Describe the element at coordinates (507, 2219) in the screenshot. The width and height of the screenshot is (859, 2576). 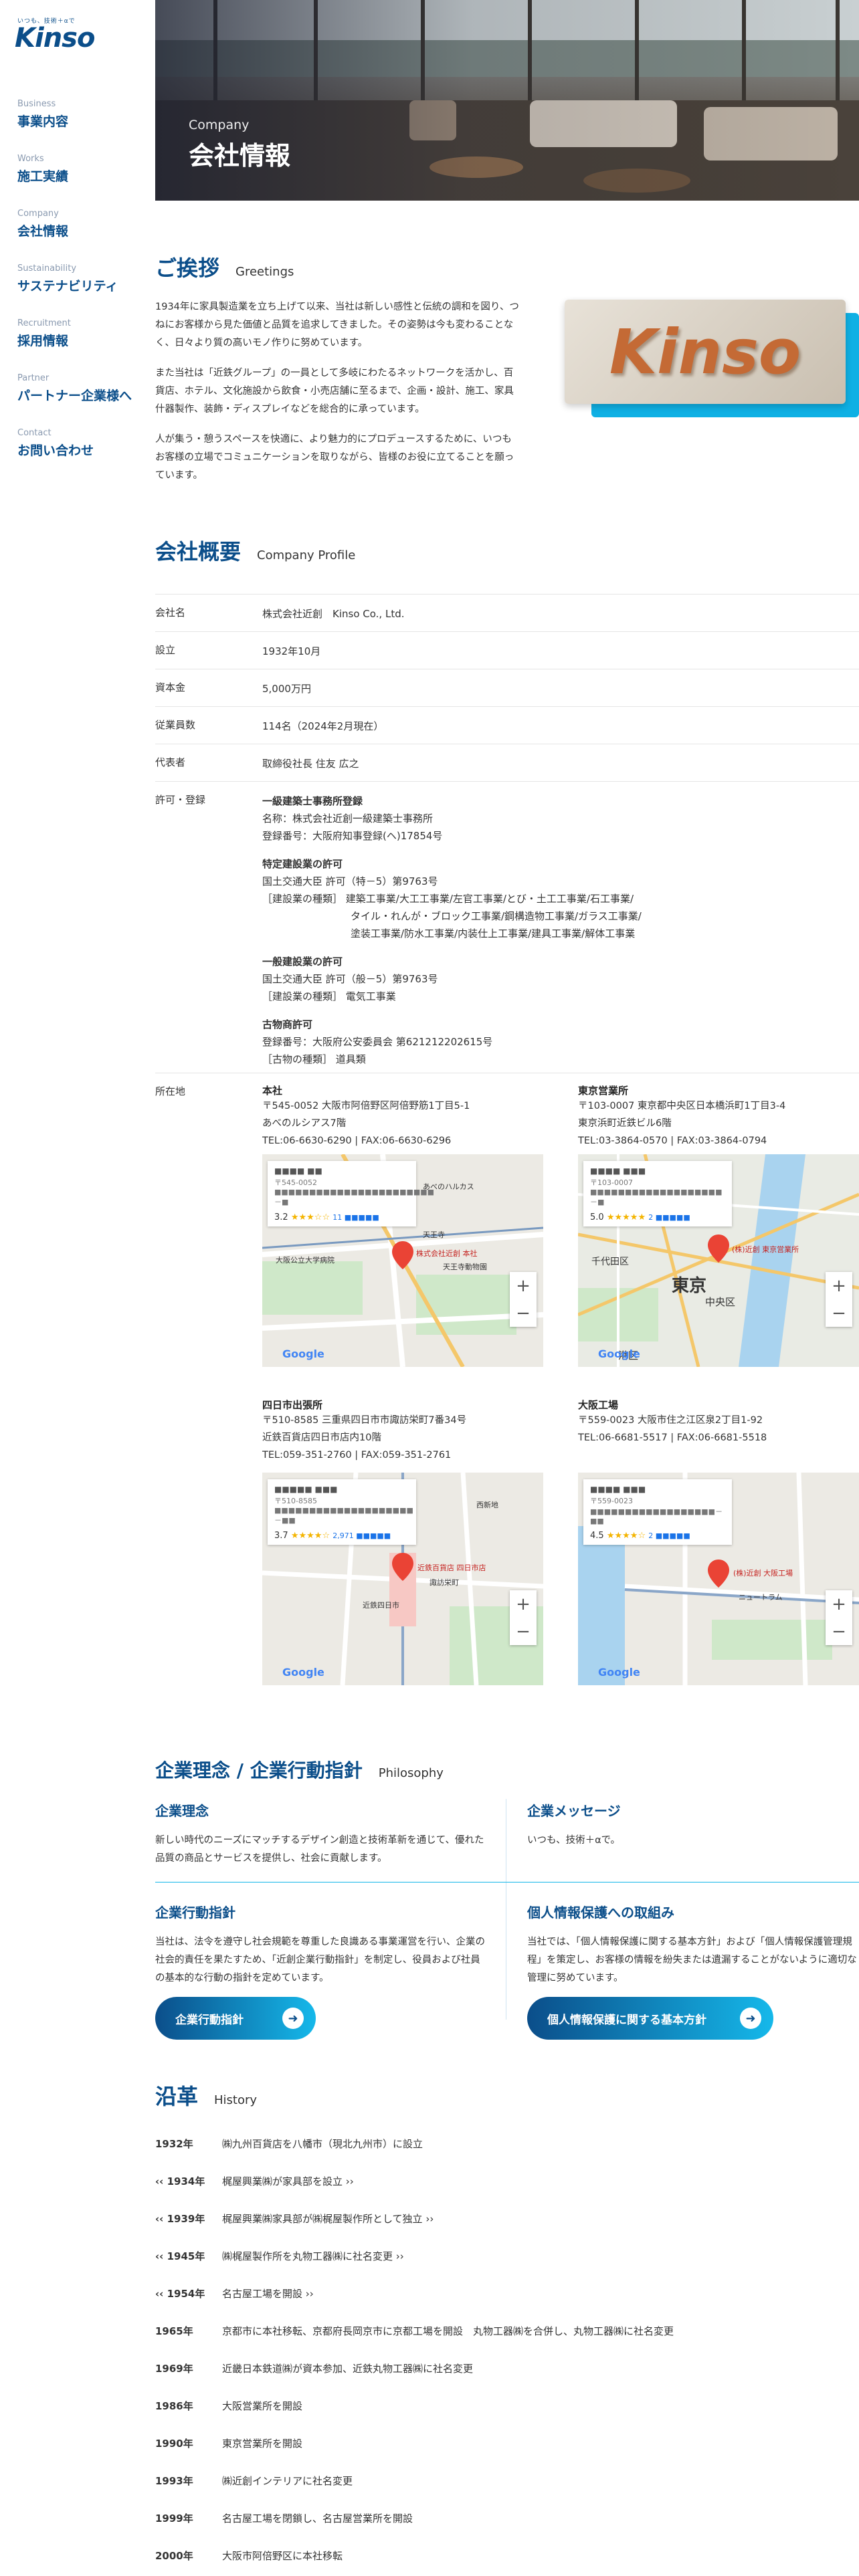
I see `history-row: ‹‹ 1939年 梶屋興業㈱家具部が㈱梶屋製作所として独立 ››` at that location.